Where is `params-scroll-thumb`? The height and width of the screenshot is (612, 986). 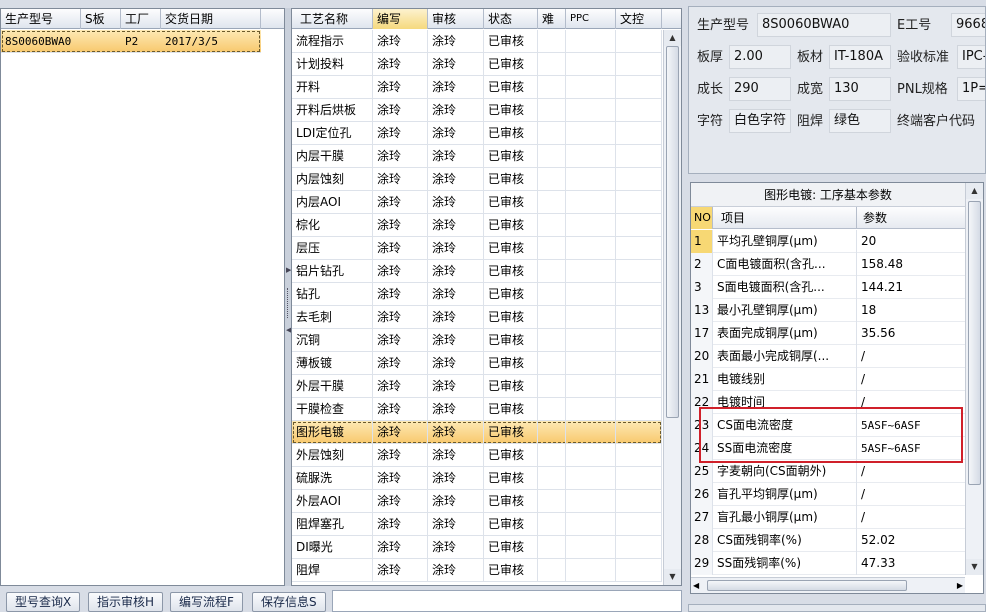 params-scroll-thumb is located at coordinates (974, 343).